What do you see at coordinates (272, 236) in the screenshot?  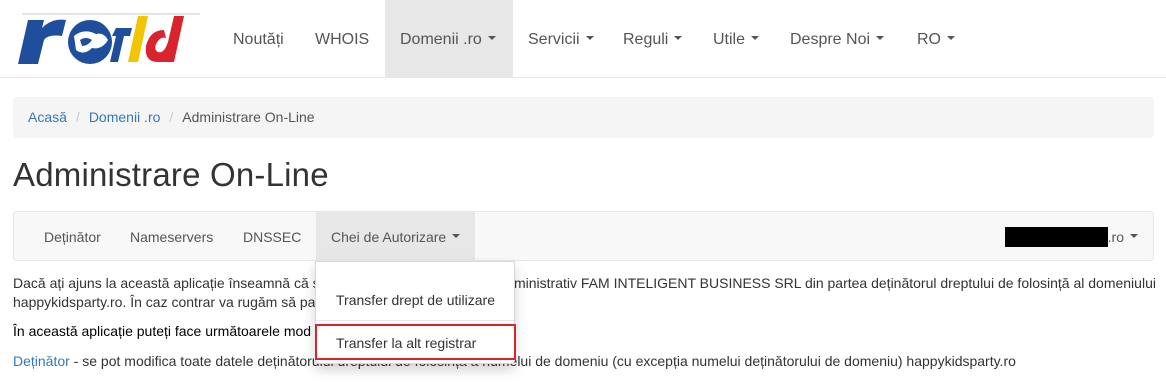 I see `tab-dnssec: DNSSEC` at bounding box center [272, 236].